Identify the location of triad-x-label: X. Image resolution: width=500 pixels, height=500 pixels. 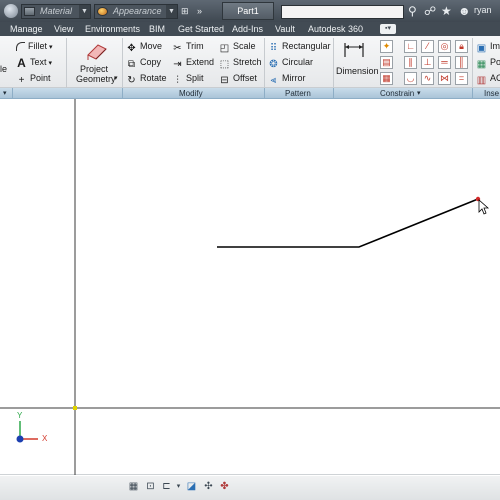
(45, 438).